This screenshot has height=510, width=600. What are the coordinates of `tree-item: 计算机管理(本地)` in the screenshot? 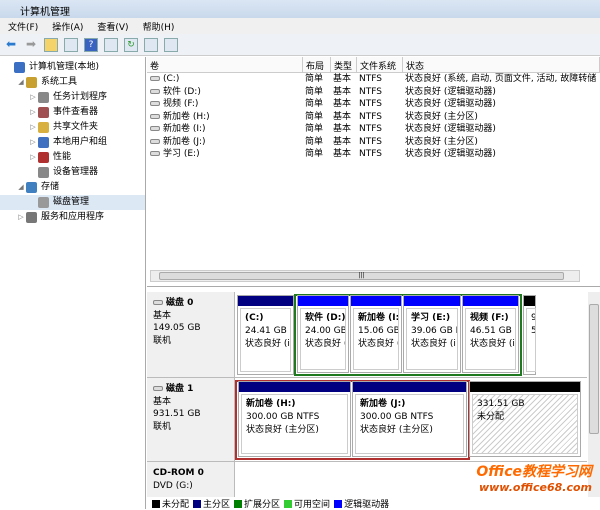 It's located at (72, 67).